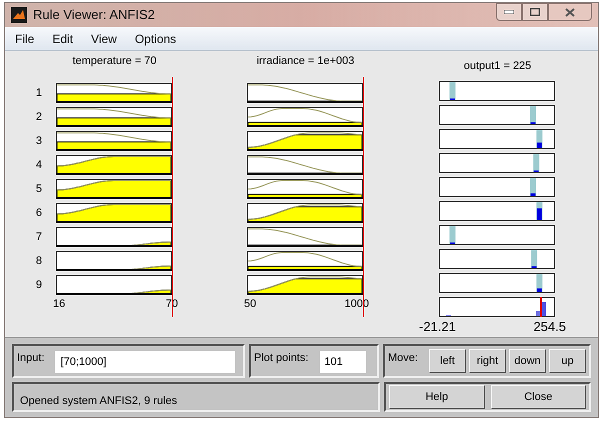 The width and height of the screenshot is (602, 421). What do you see at coordinates (567, 361) in the screenshot?
I see `move-button: up` at bounding box center [567, 361].